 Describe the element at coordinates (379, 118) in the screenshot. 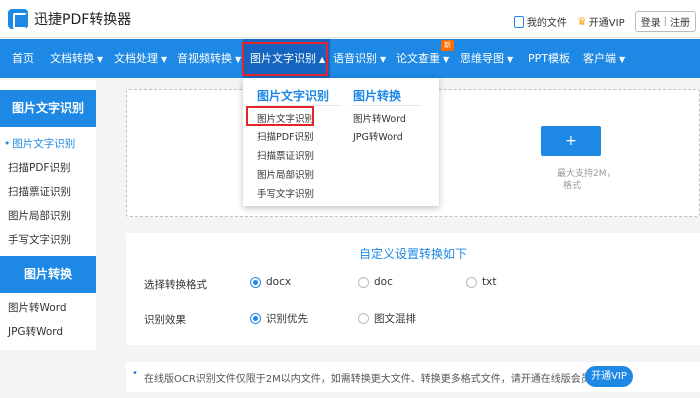

I see `dropdown-item-image-to-word: 图片转Word` at that location.